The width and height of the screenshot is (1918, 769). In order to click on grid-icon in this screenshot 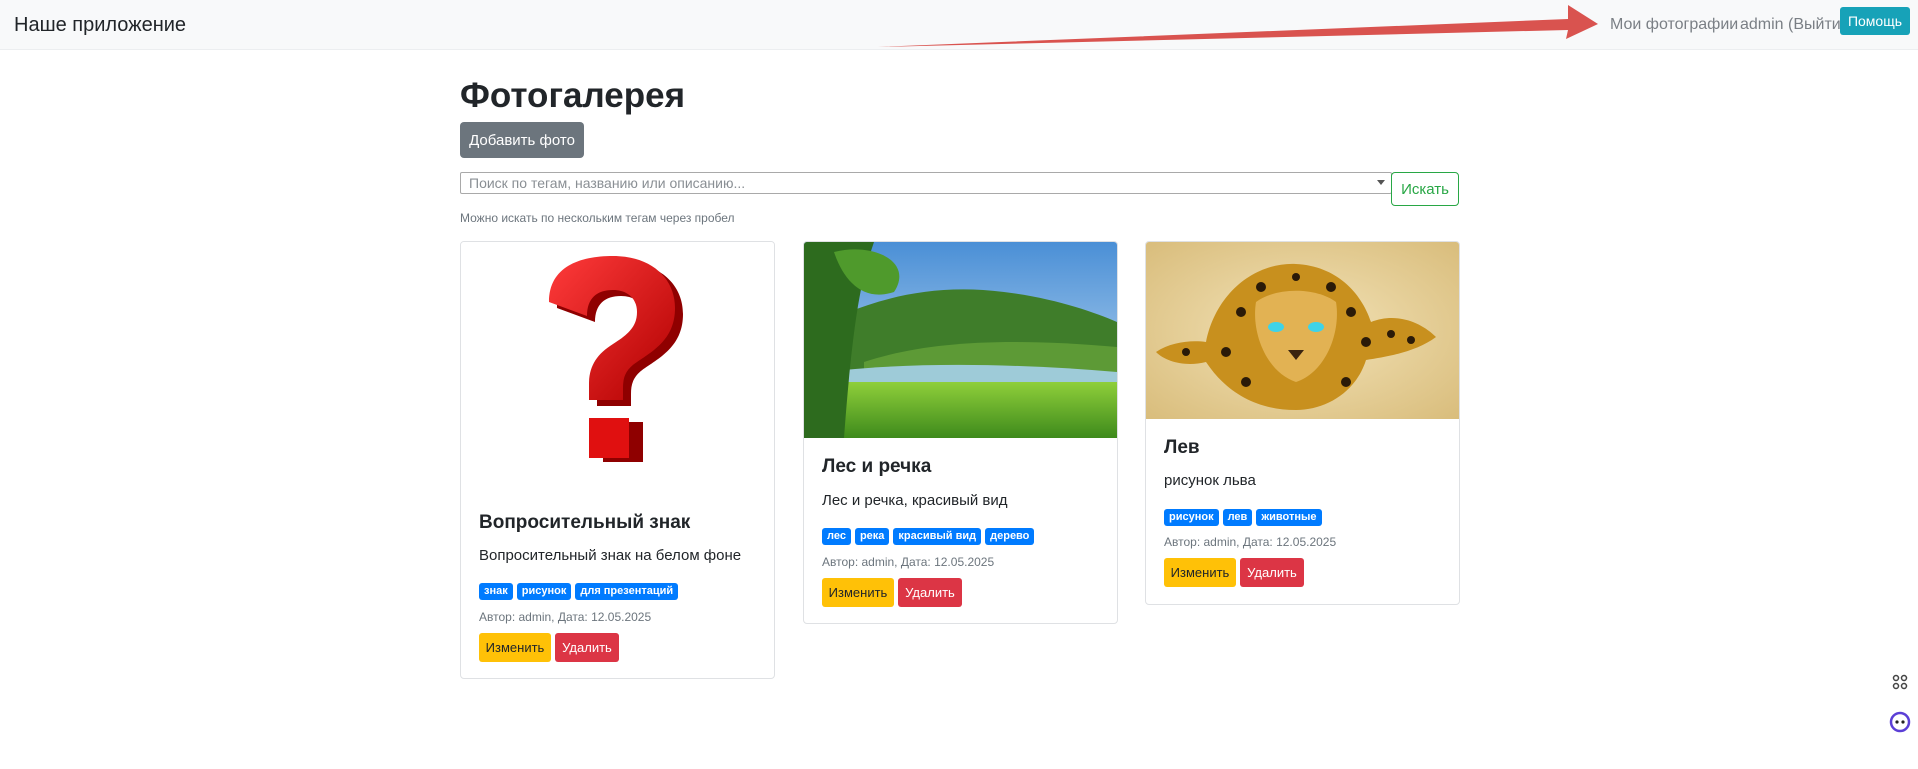, I will do `click(1900, 682)`.